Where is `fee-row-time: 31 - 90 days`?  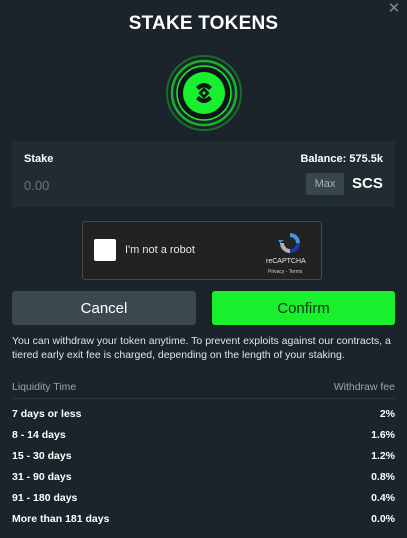 fee-row-time: 31 - 90 days is located at coordinates (42, 477).